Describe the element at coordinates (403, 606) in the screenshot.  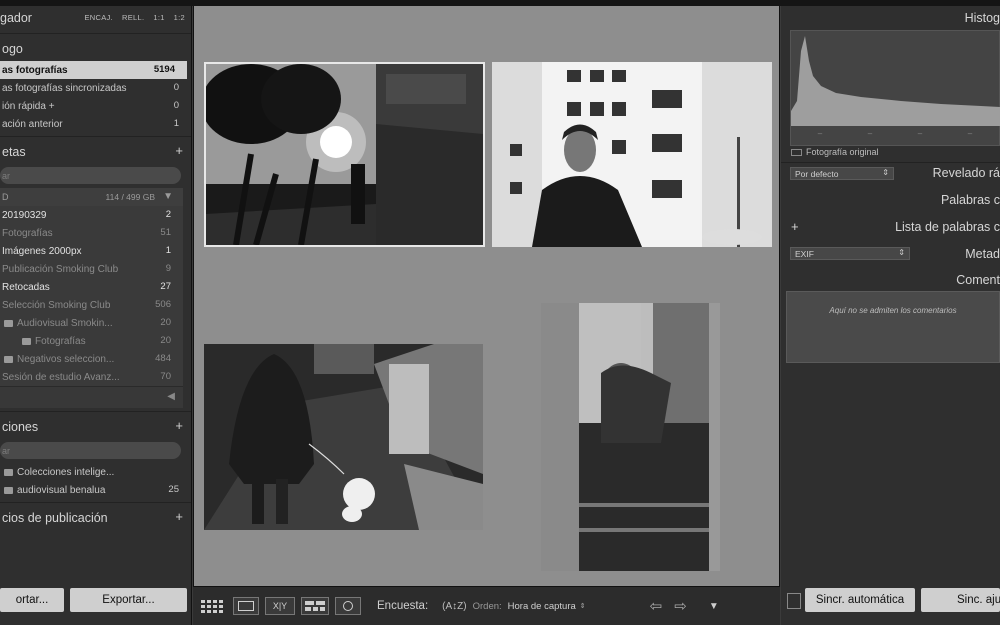
I see `survey-label: Encuesta:` at that location.